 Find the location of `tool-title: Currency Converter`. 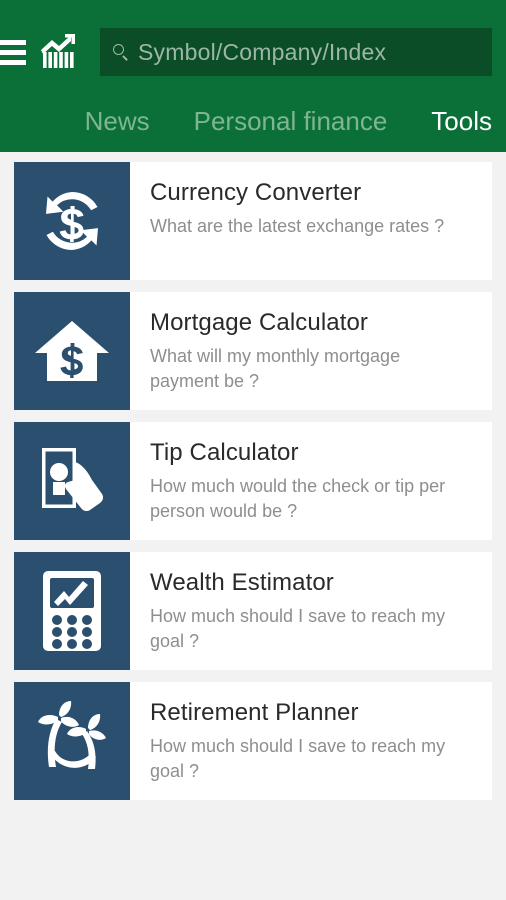

tool-title: Currency Converter is located at coordinates (256, 192).